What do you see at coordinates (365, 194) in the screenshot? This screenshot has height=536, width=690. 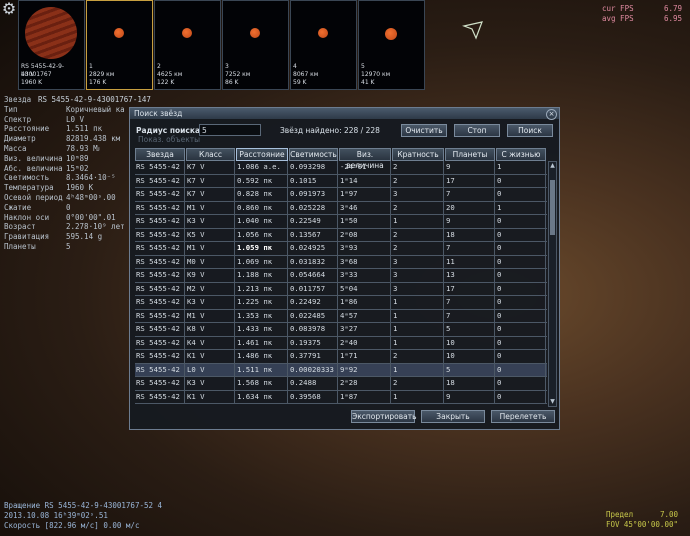 I see `table-cell: 1ᵐ97` at bounding box center [365, 194].